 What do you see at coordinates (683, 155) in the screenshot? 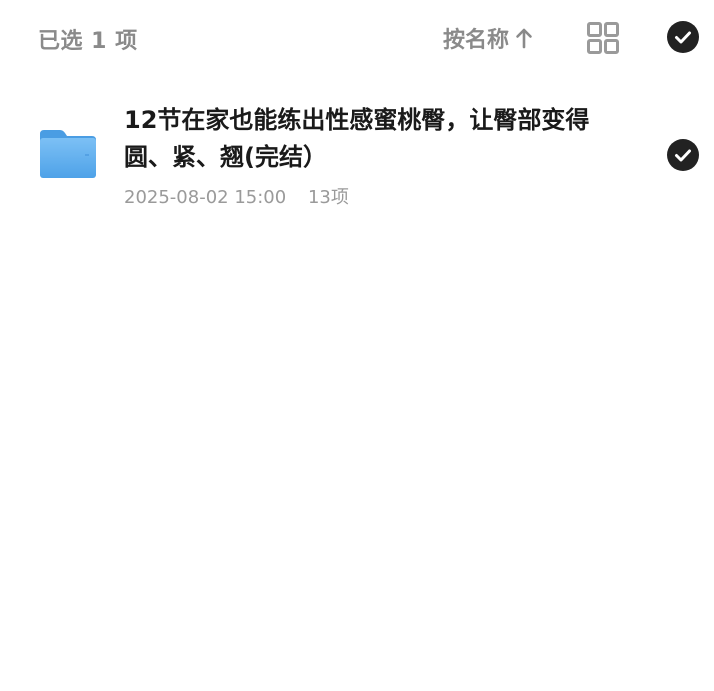
I see `item-selected-check-icon` at bounding box center [683, 155].